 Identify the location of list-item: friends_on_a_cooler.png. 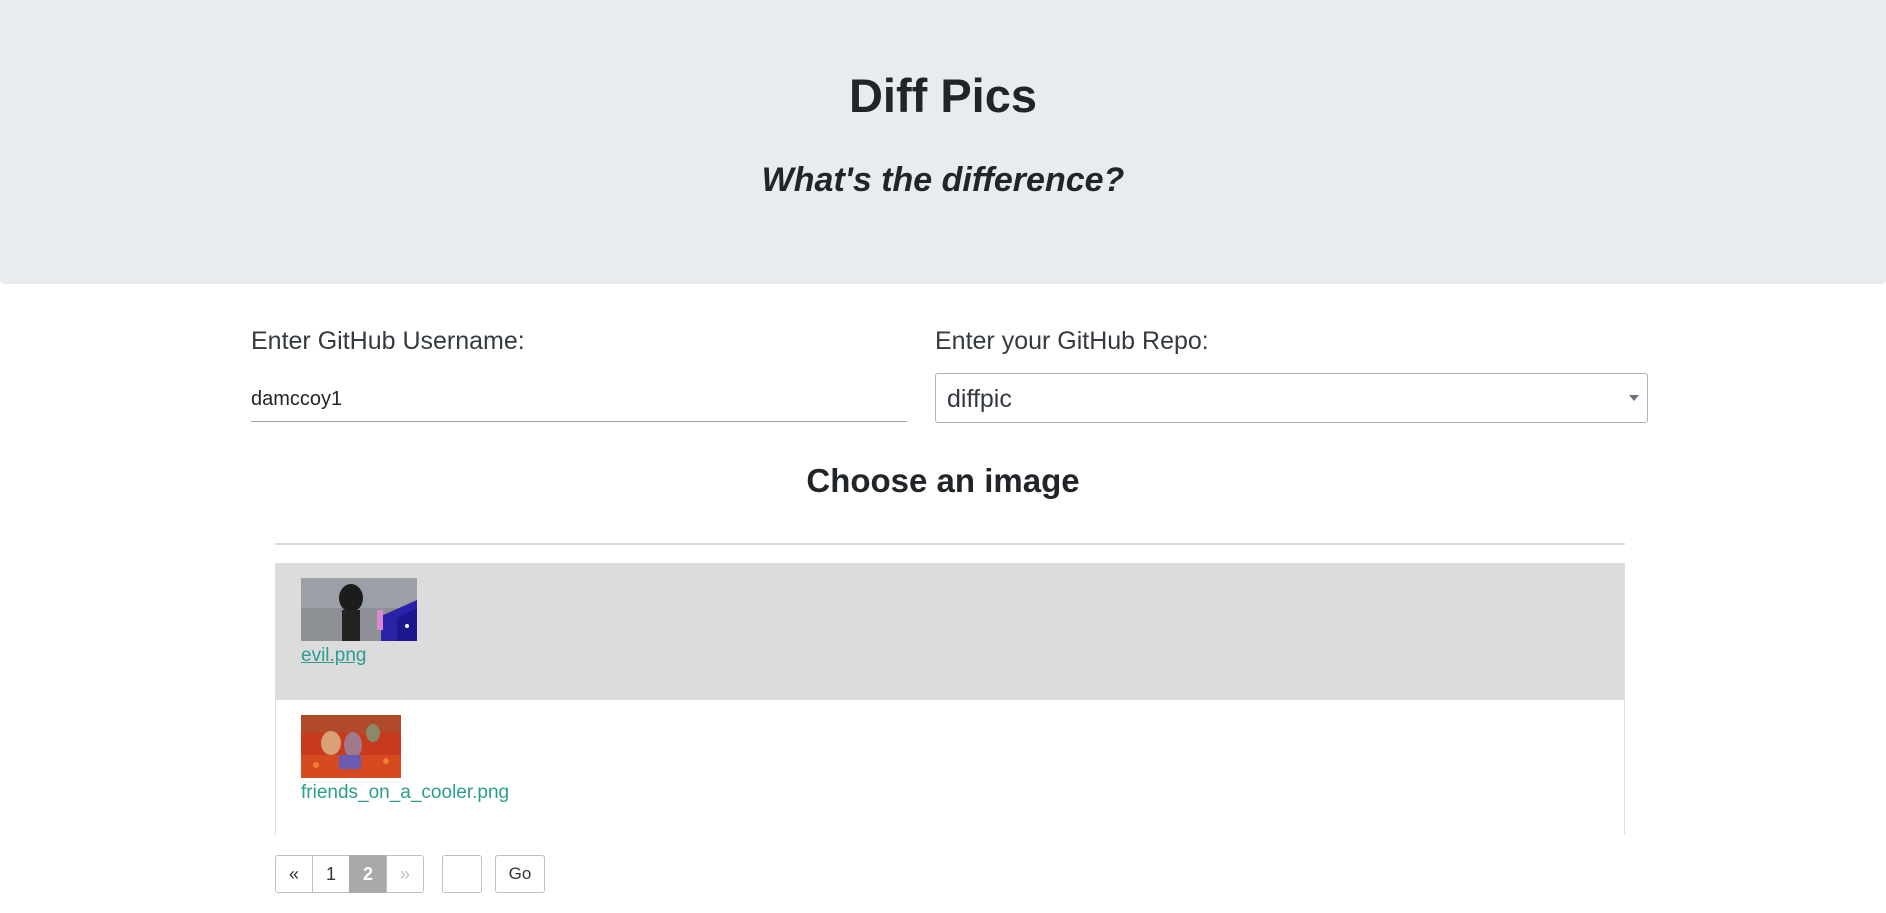
(950, 769).